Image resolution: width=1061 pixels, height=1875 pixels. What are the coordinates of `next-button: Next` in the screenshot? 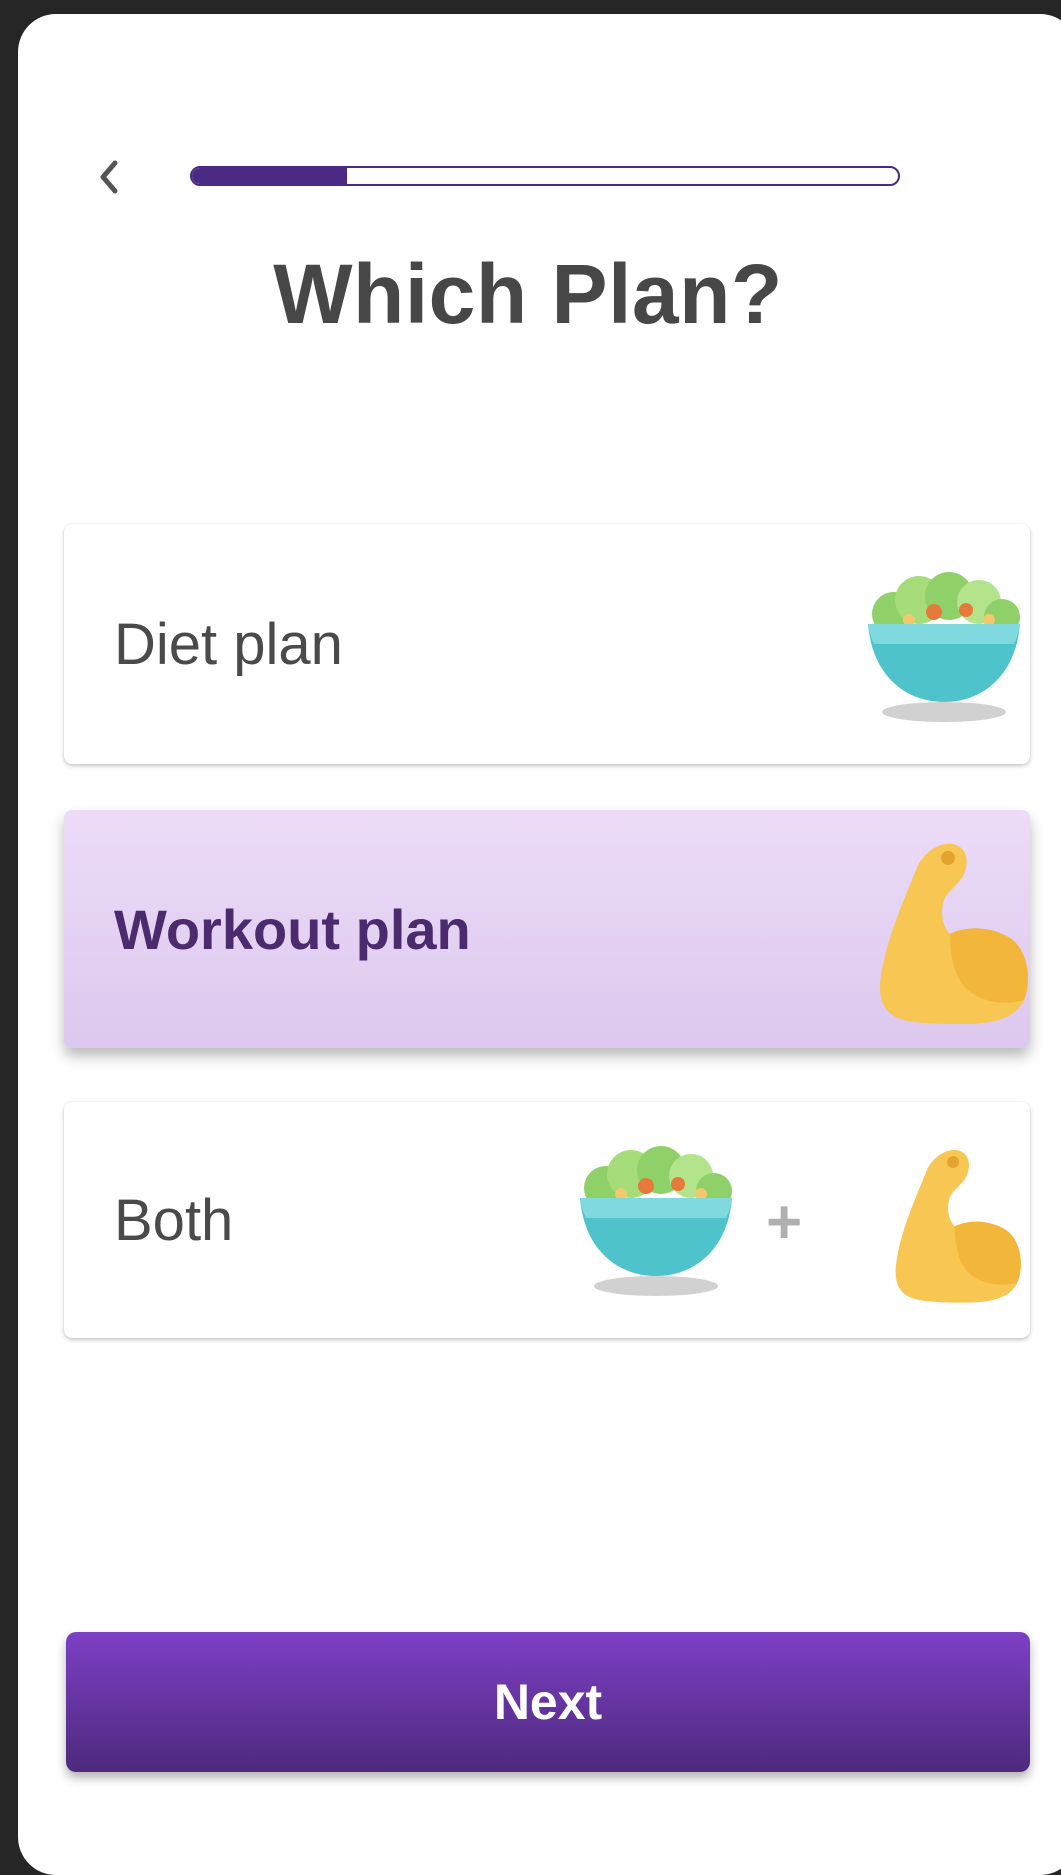 It's located at (548, 1702).